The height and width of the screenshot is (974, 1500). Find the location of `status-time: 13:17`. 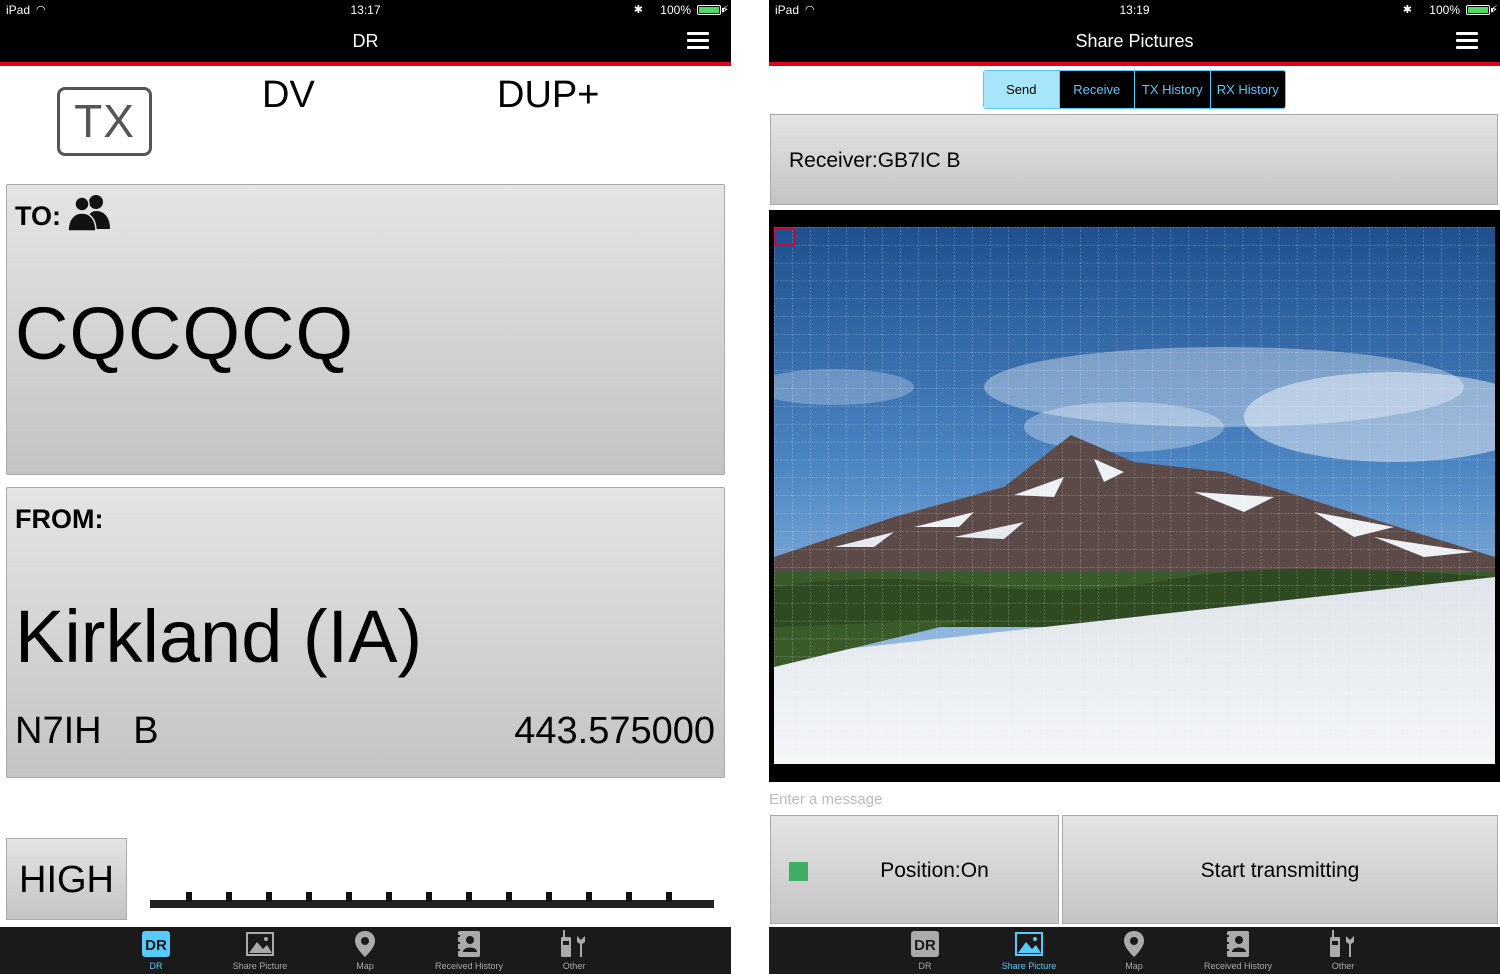

status-time: 13:17 is located at coordinates (365, 10).